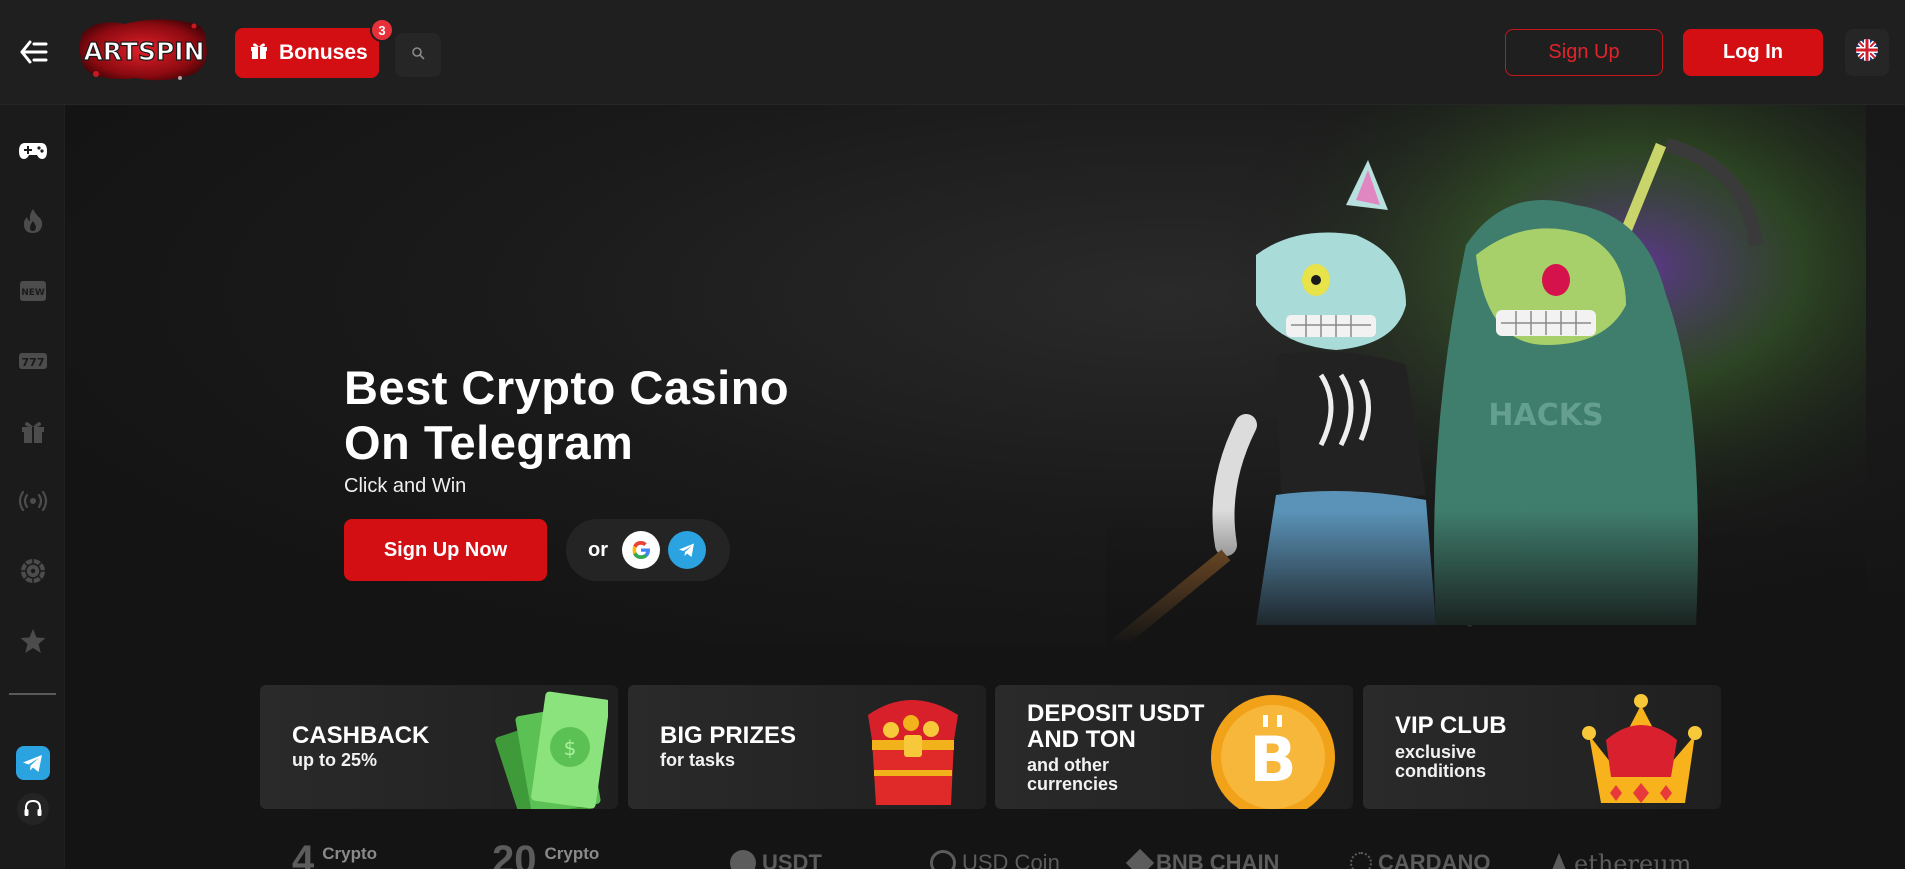  I want to click on slots-777-icon: 777, so click(33, 363).